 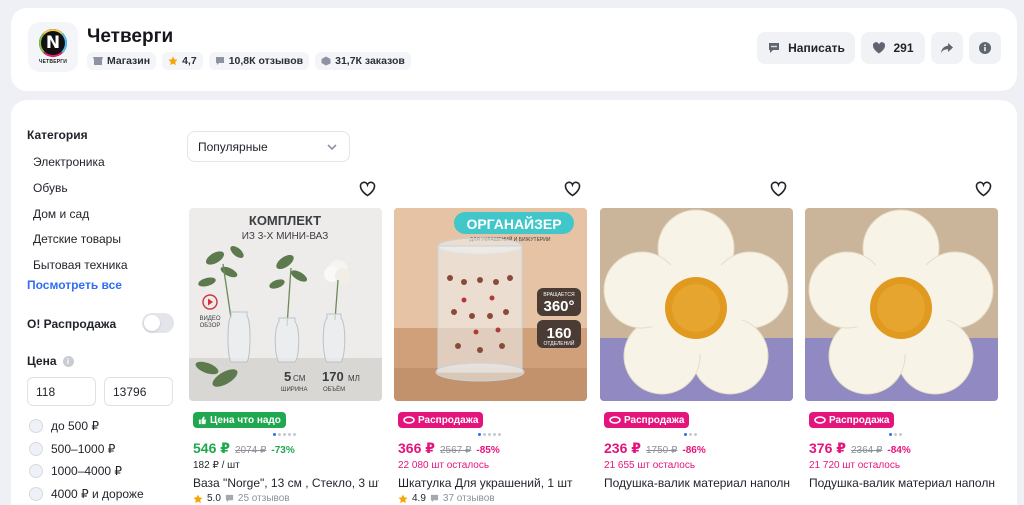 What do you see at coordinates (332, 147) in the screenshot?
I see `chevron-down-icon` at bounding box center [332, 147].